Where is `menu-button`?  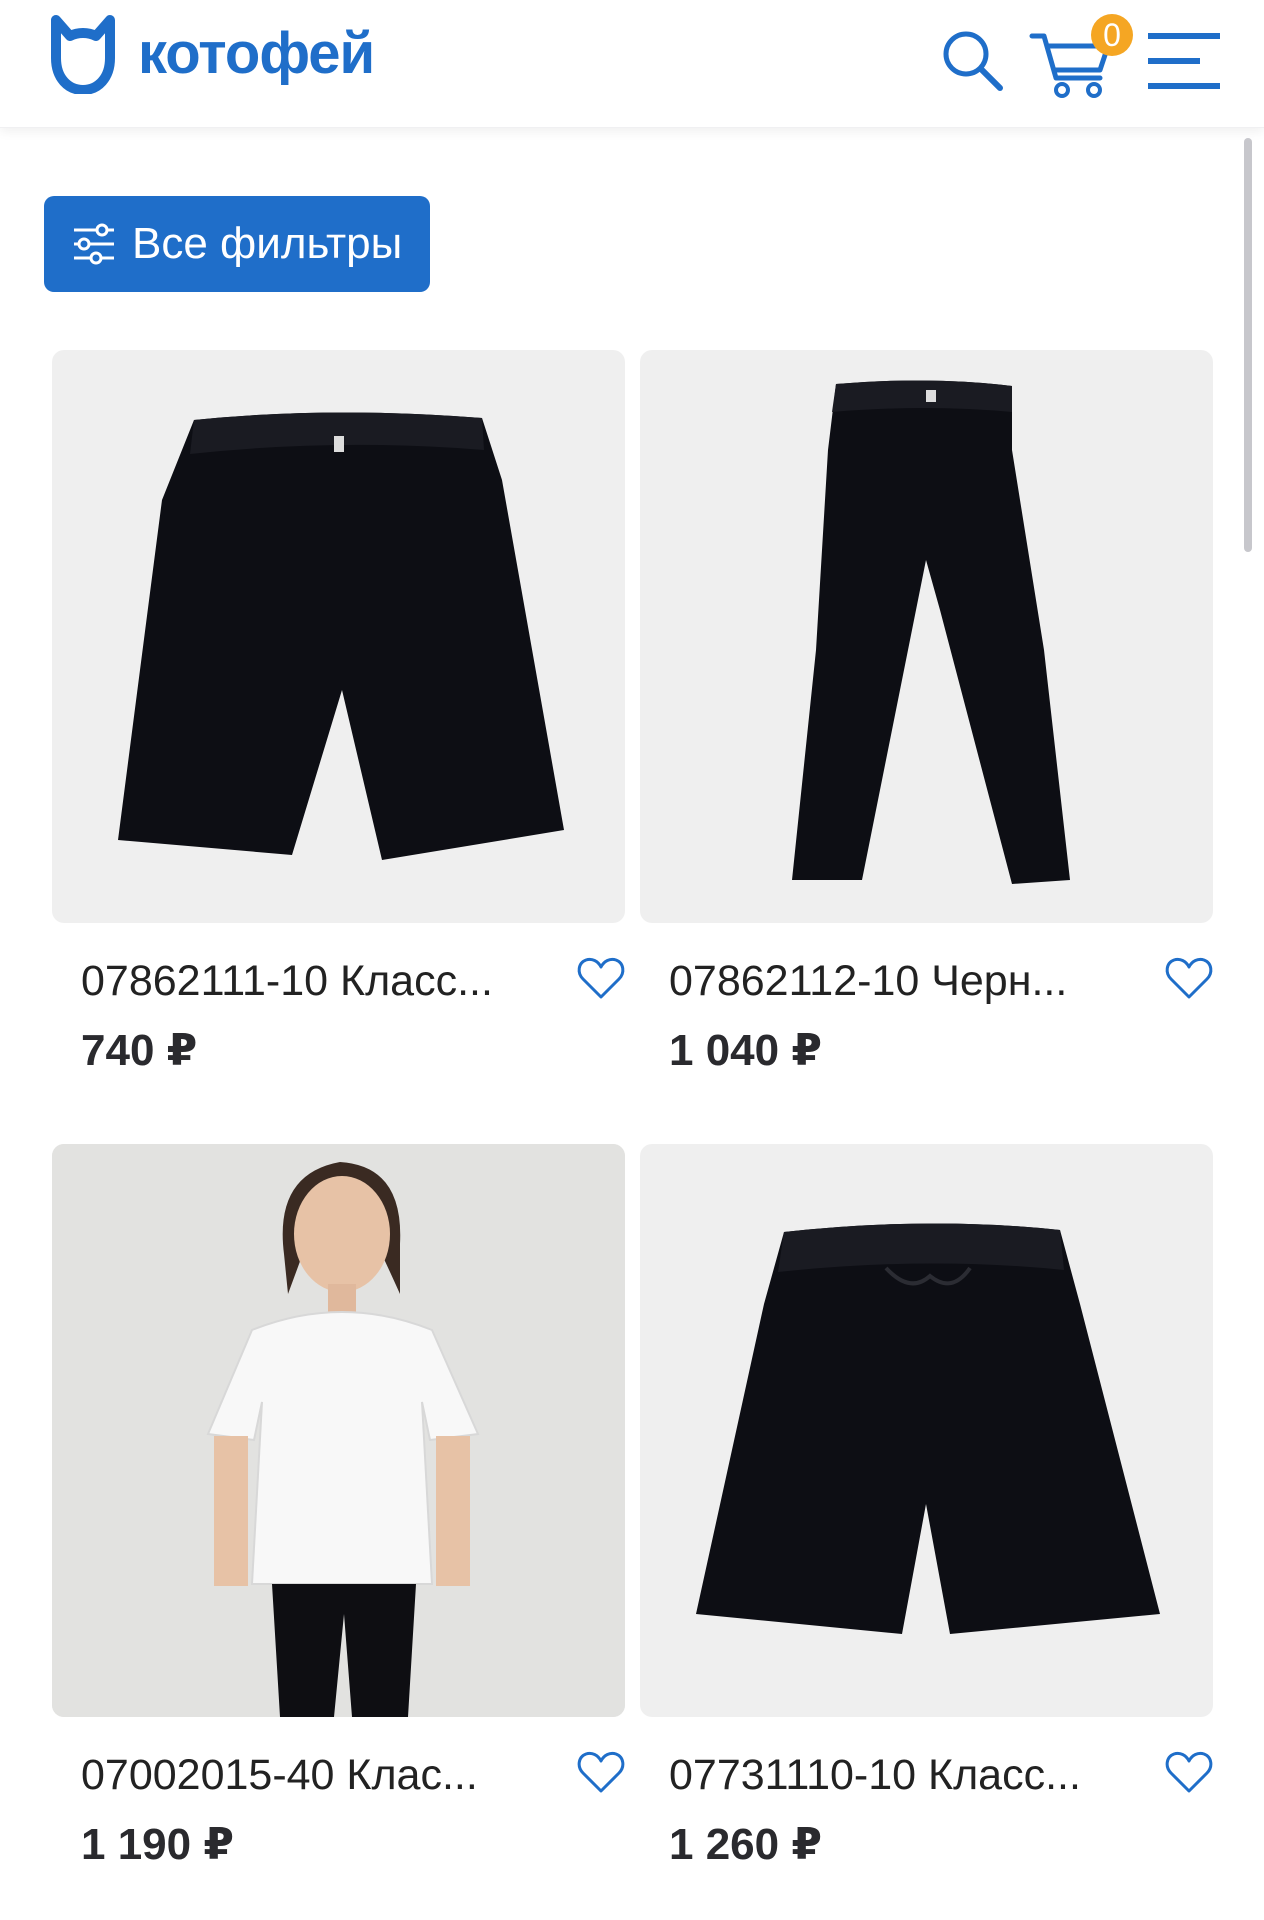
menu-button is located at coordinates (1184, 61).